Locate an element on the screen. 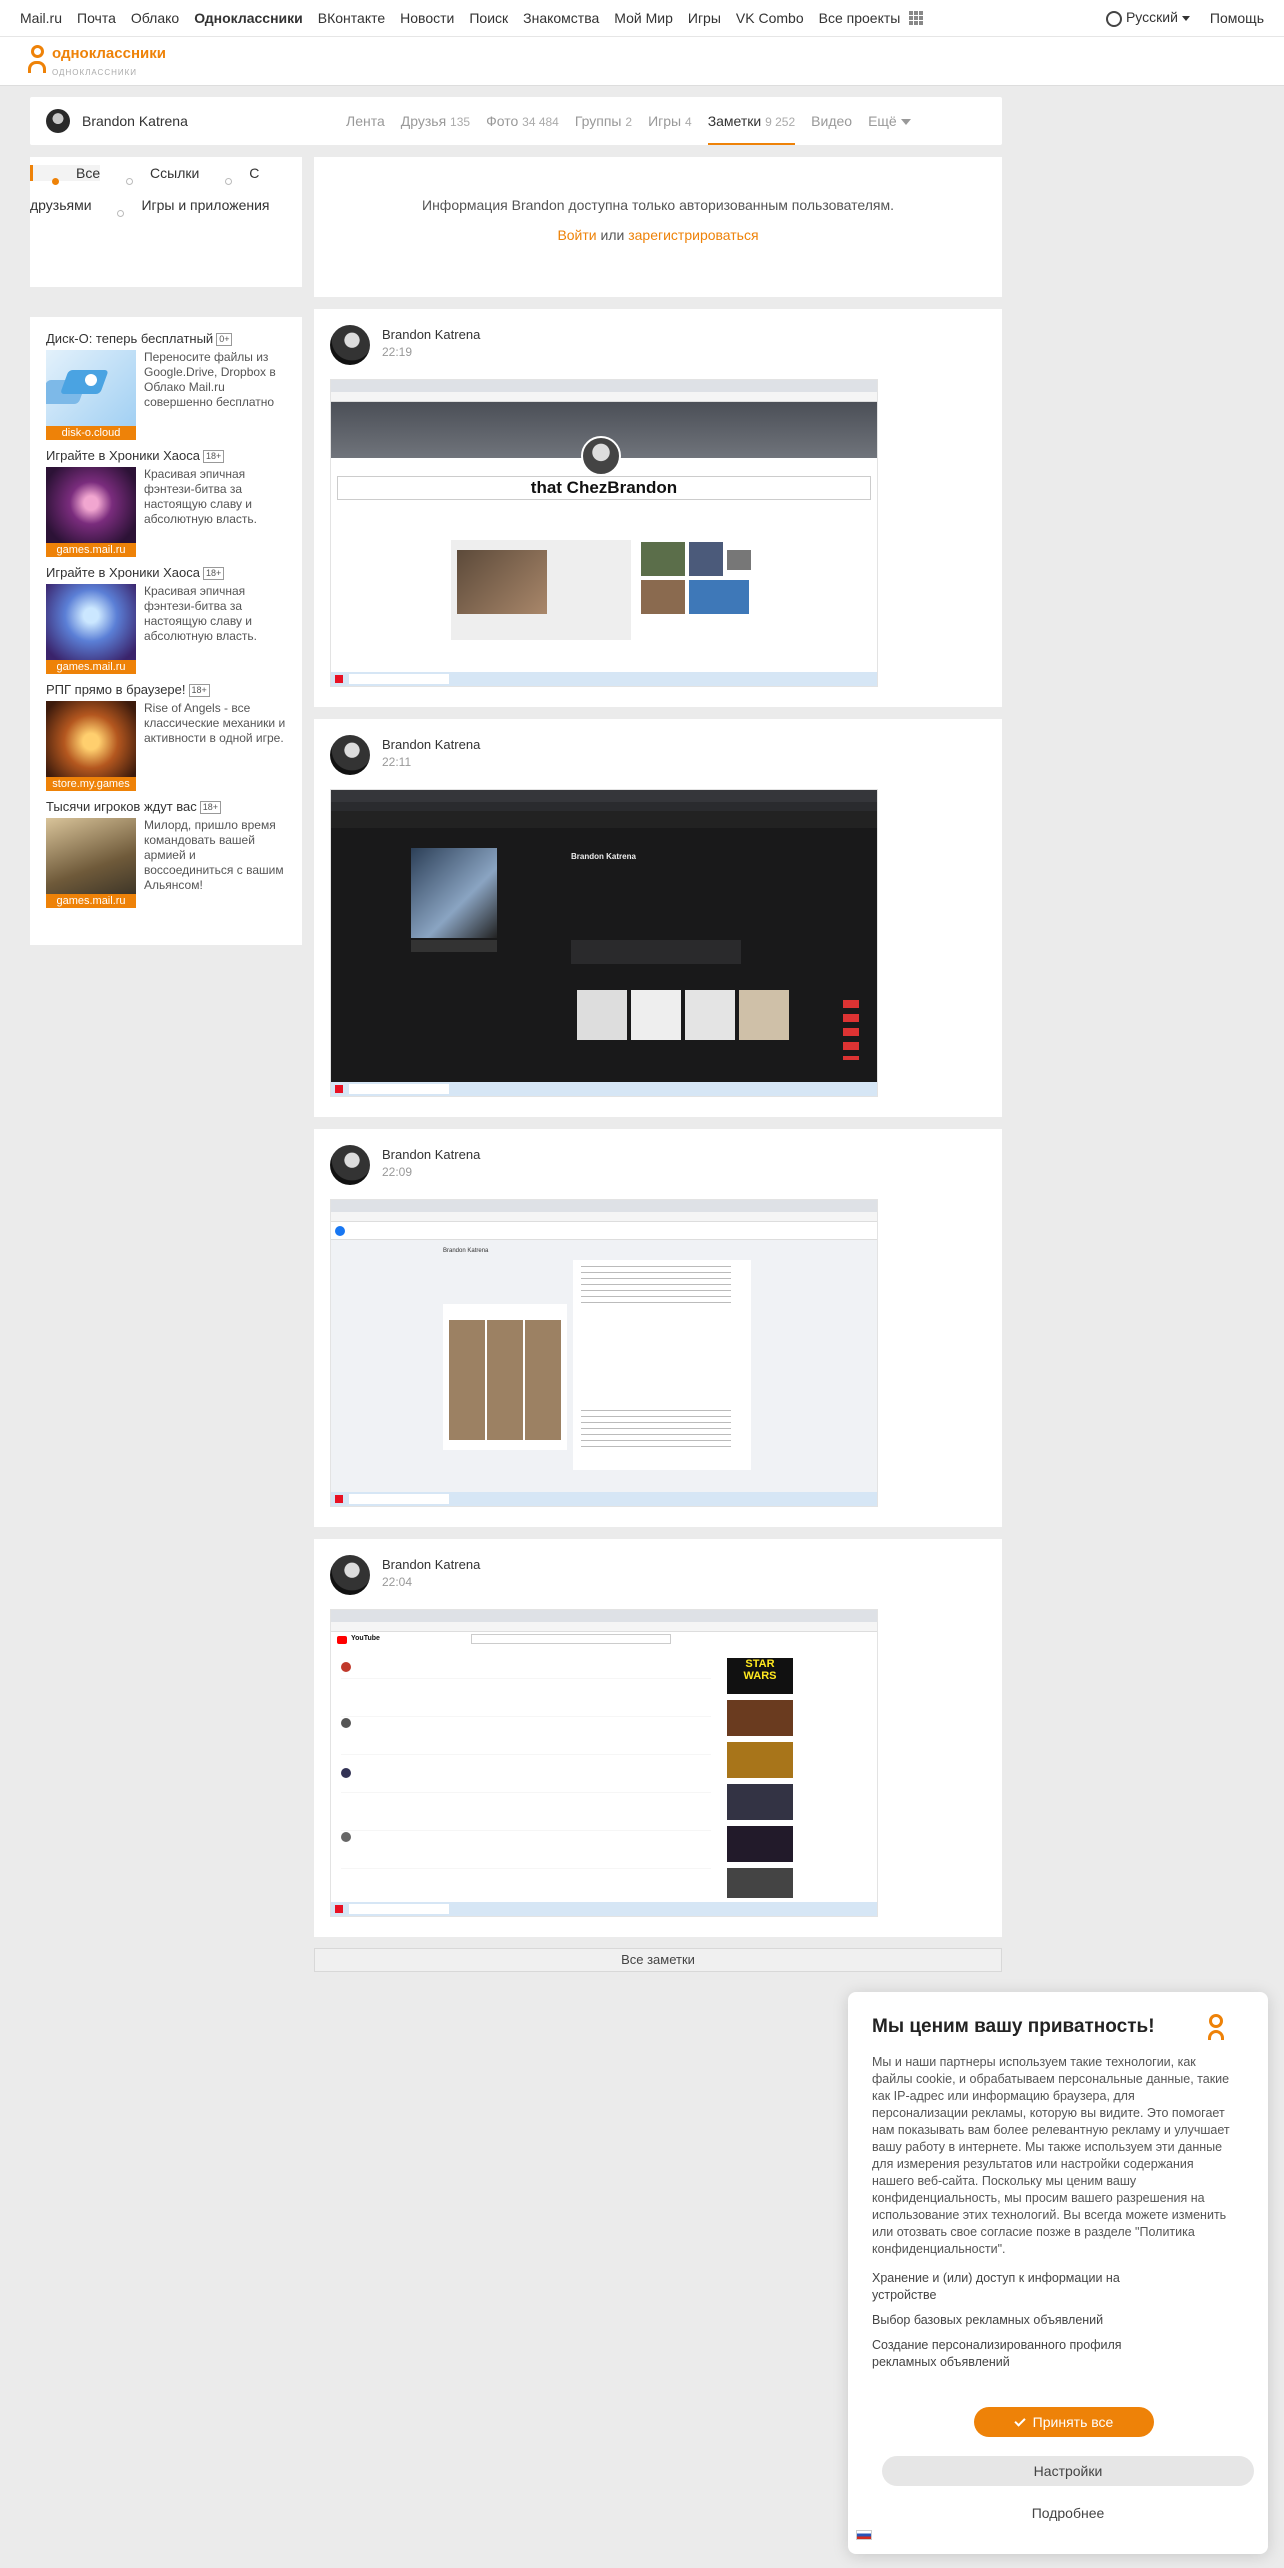  topbar-link-cloud: Облако is located at coordinates (155, 18).